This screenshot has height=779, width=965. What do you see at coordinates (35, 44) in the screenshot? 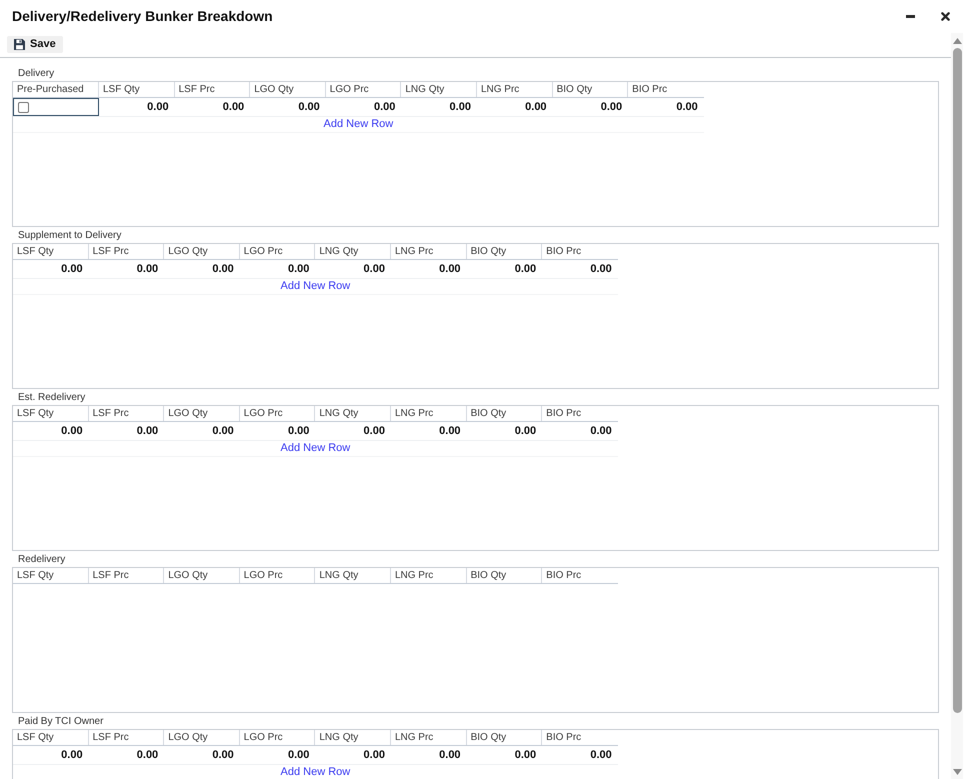
I see `save-button: Save` at bounding box center [35, 44].